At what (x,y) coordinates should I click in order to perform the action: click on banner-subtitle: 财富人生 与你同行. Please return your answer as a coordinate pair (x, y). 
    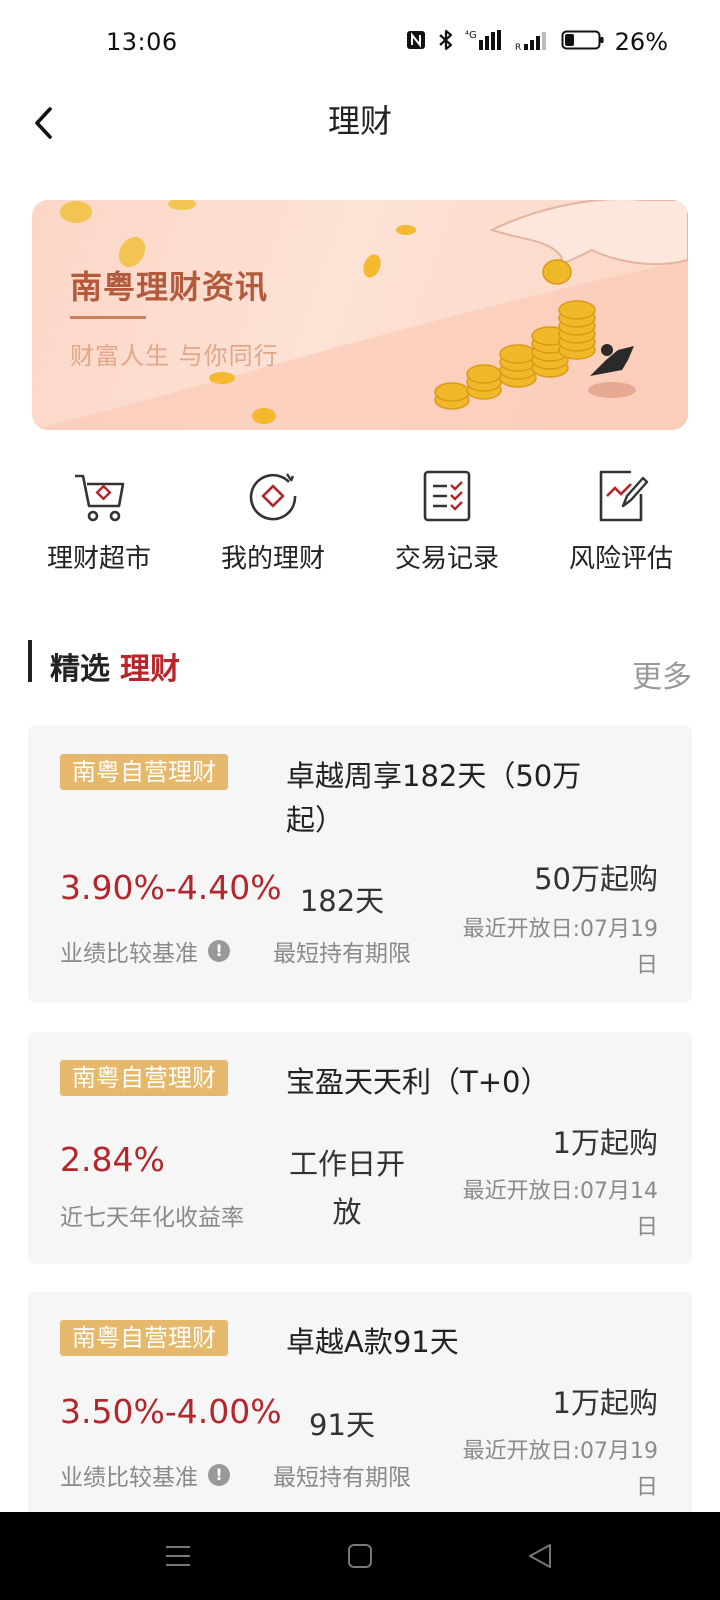
    Looking at the image, I should click on (174, 356).